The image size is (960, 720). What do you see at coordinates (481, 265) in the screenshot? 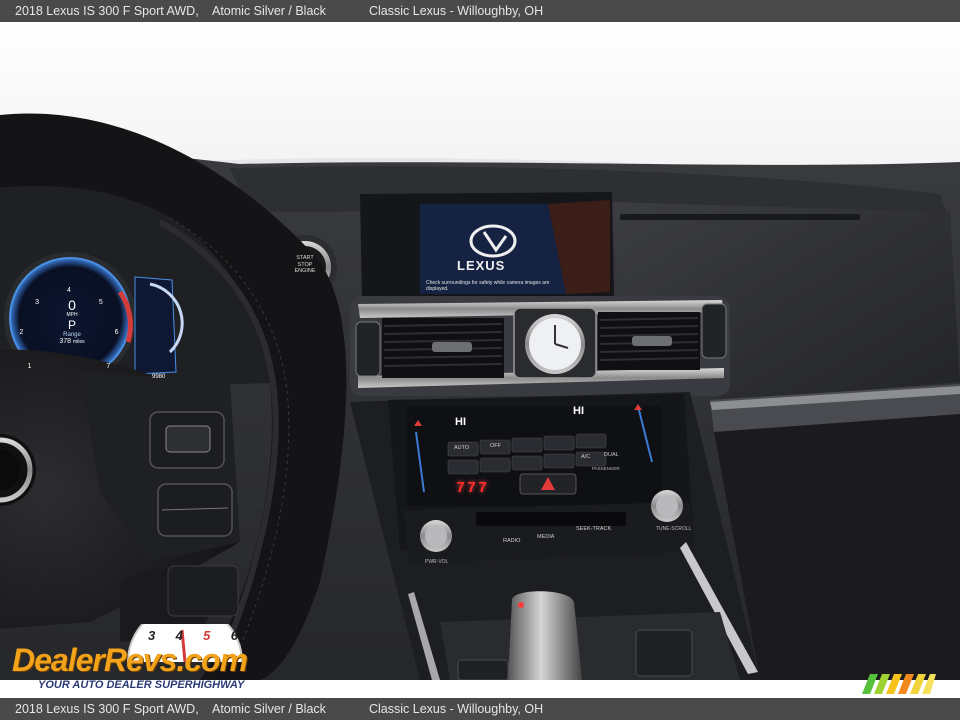
I see `lexus-screen-logo: LEXUS` at bounding box center [481, 265].